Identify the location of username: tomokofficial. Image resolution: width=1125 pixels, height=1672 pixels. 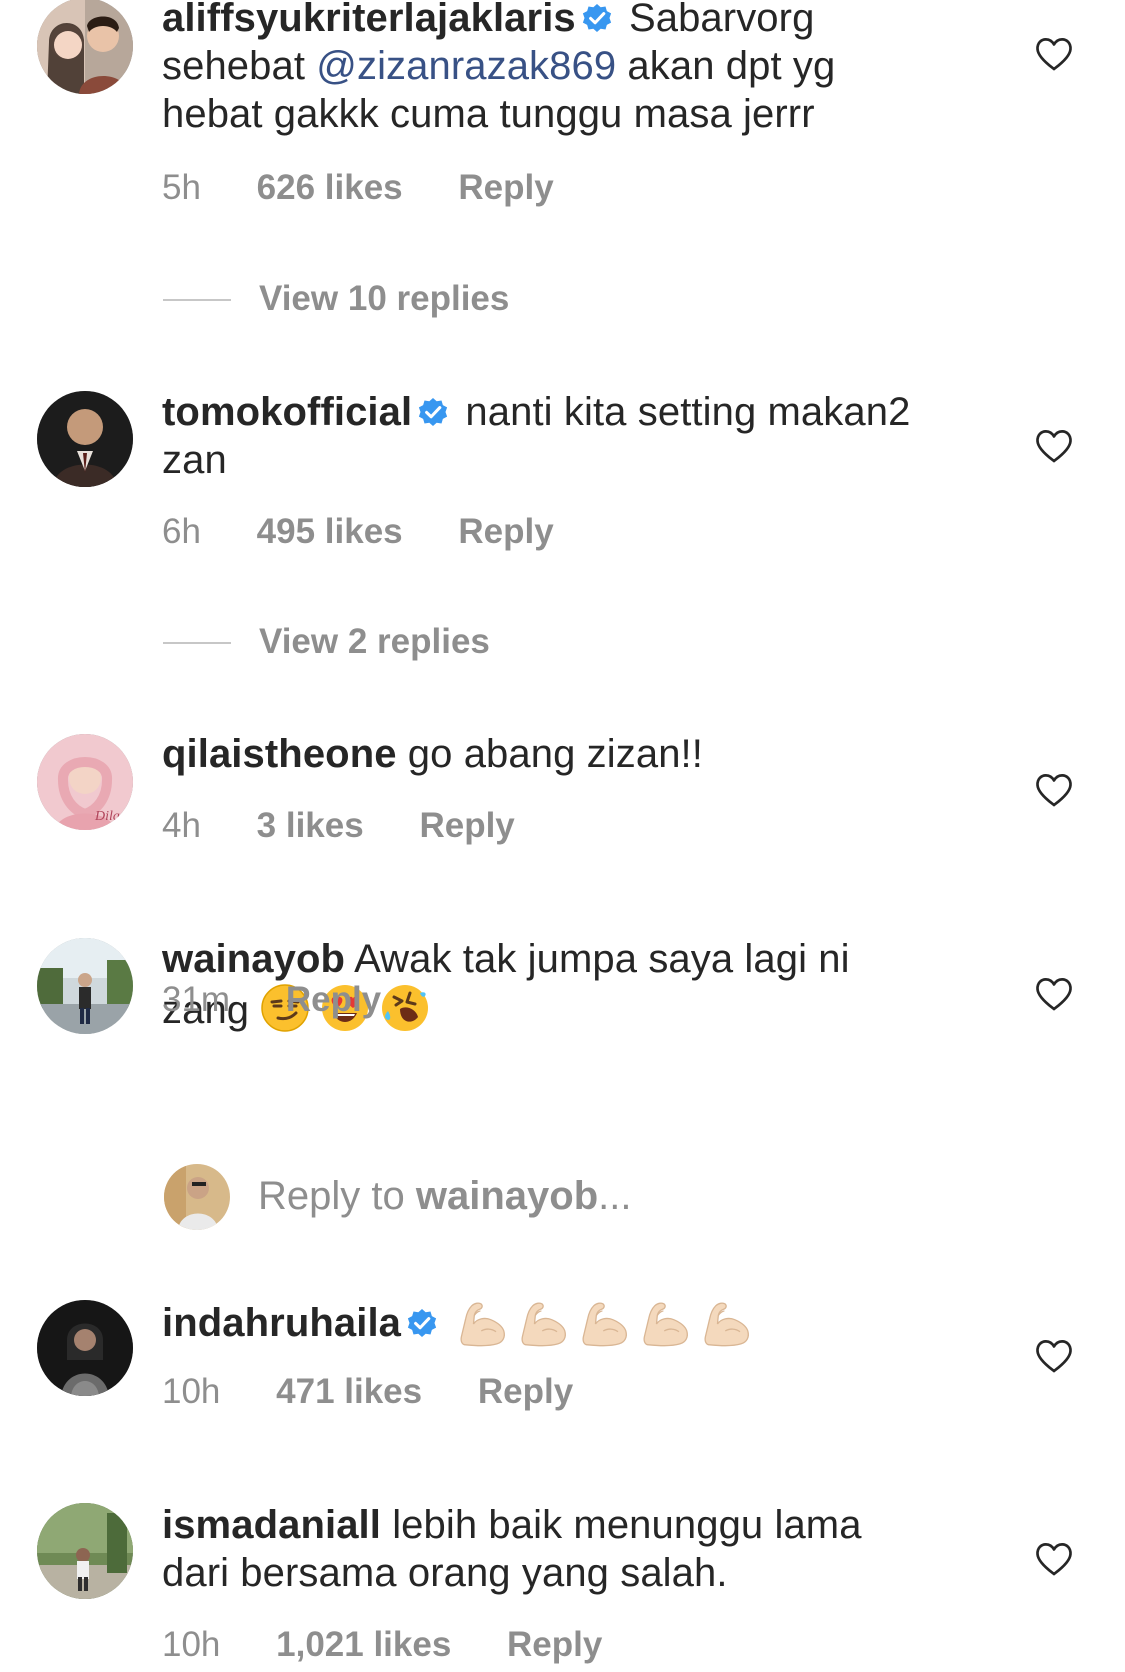
(287, 412).